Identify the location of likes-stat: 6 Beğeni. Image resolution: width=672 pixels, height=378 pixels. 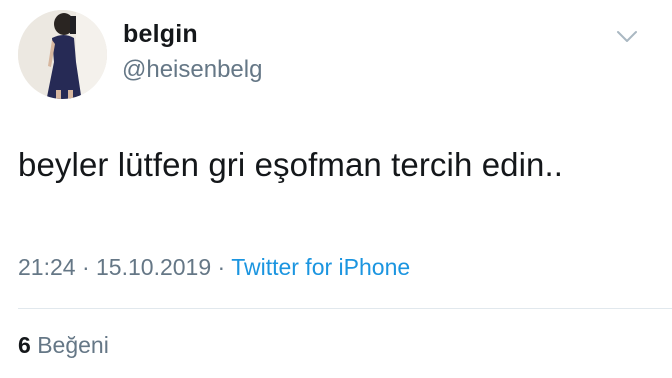
(63, 345).